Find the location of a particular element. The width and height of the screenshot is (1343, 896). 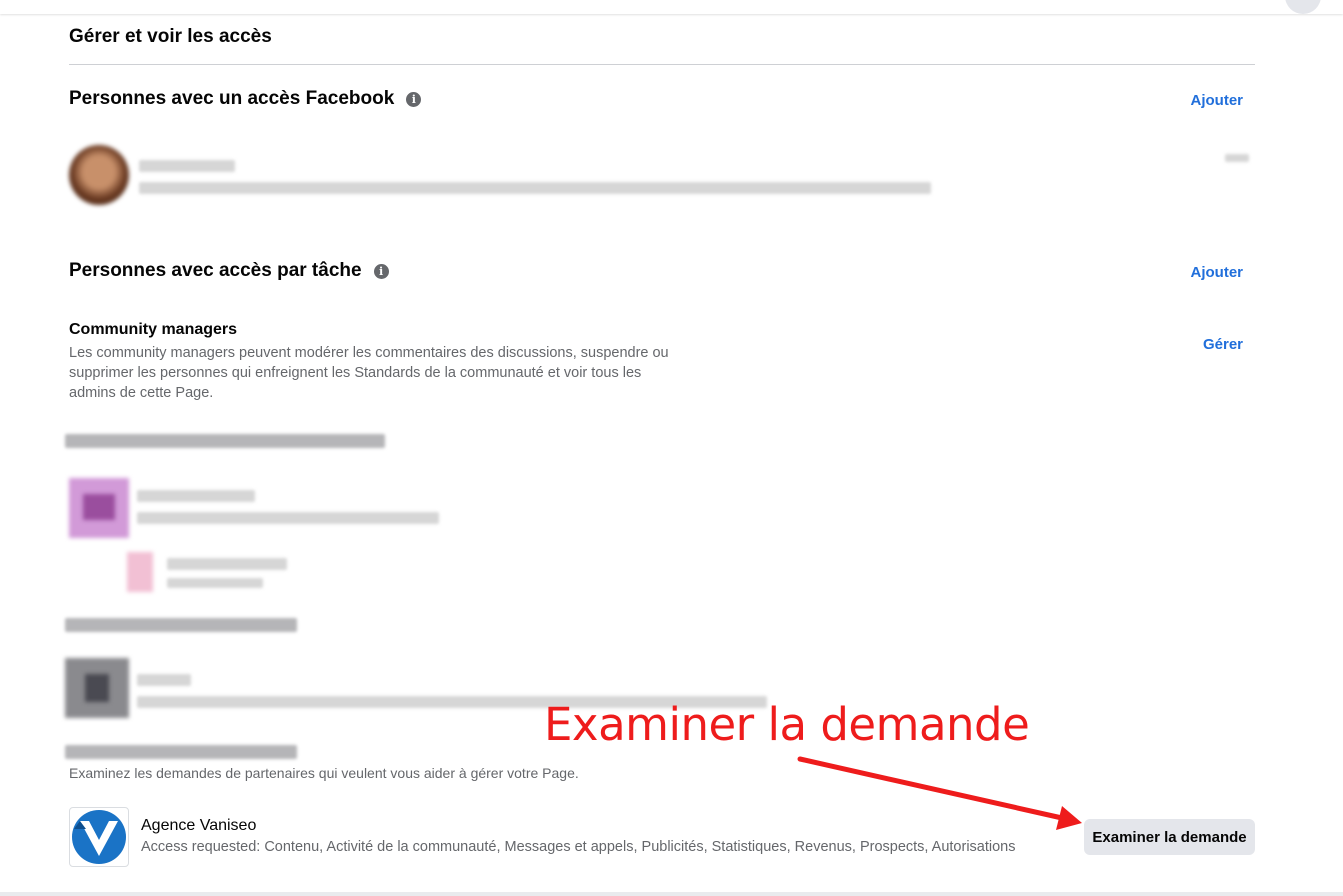

page-title: Gérer et voir les accès is located at coordinates (170, 36).